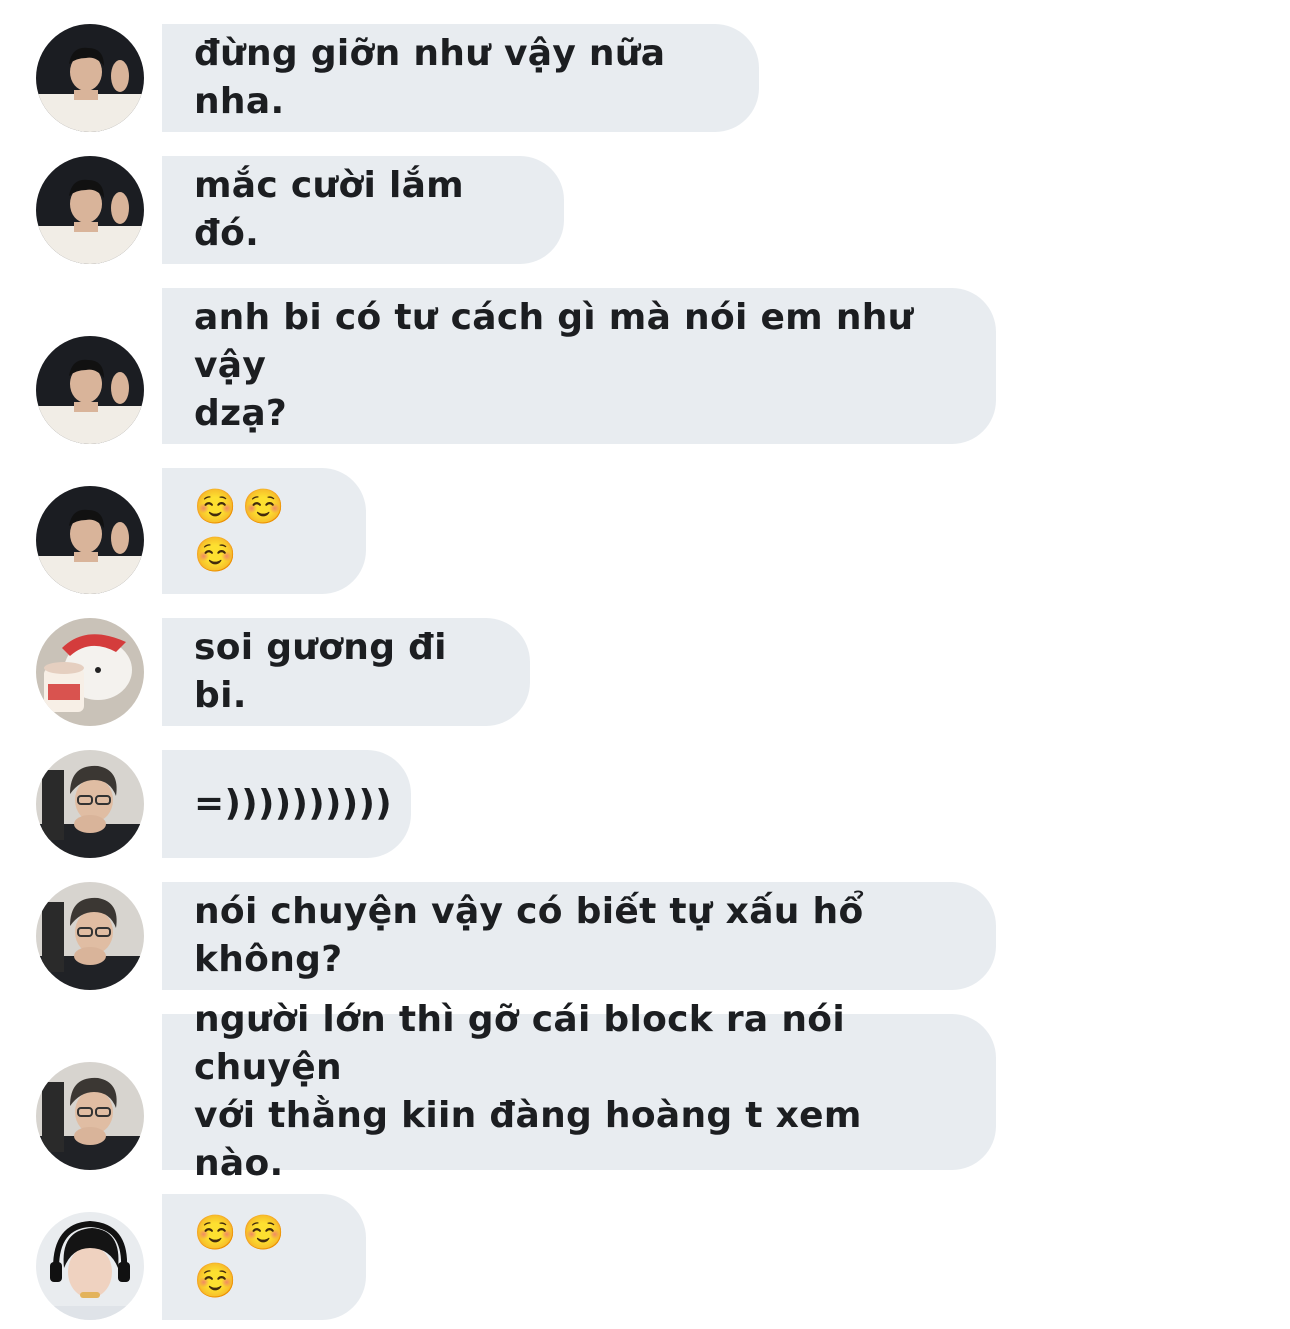  What do you see at coordinates (645, 210) in the screenshot?
I see `message-row: mắc cười lắm đó.` at bounding box center [645, 210].